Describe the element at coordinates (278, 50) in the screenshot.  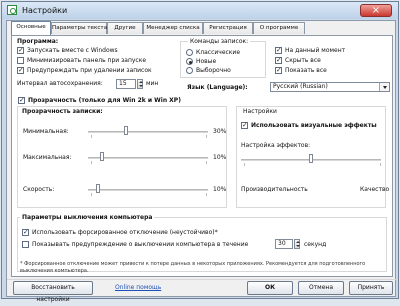
I see `current-moment-checkbox` at that location.